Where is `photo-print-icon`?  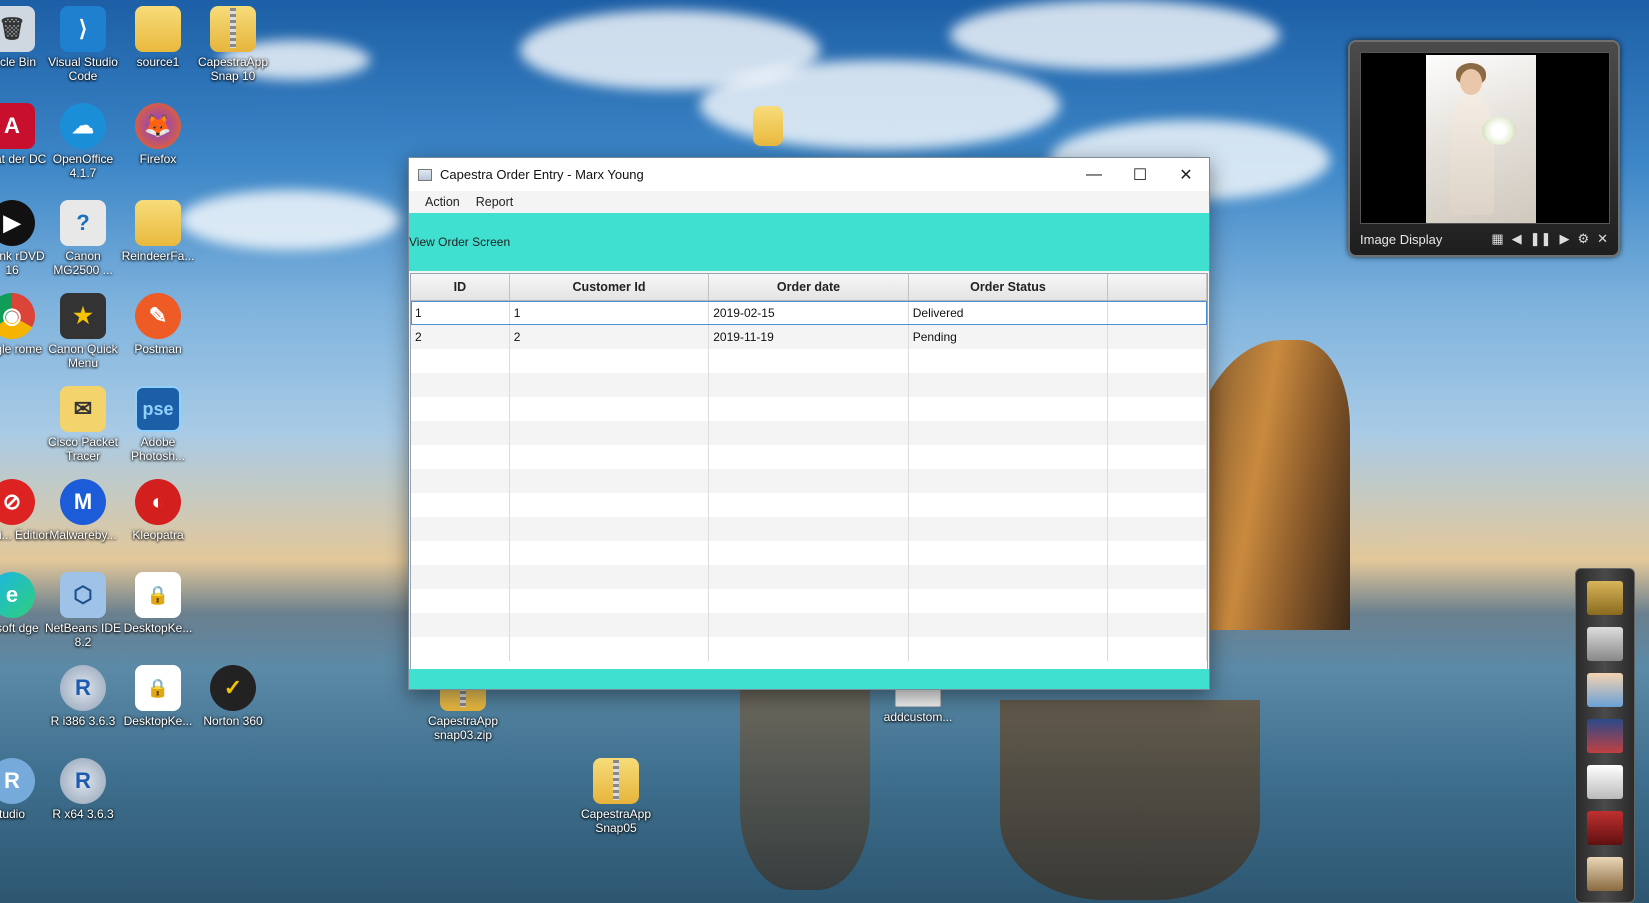 photo-print-icon is located at coordinates (1605, 828).